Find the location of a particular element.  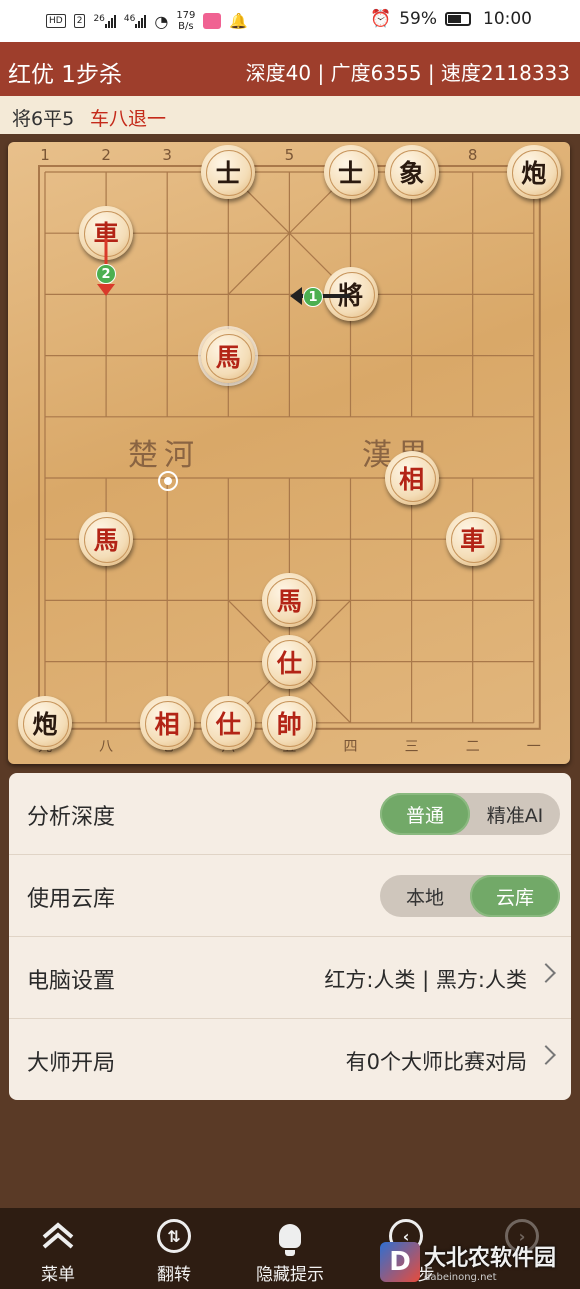

status-left: HD 2 26 46 ◔ 179 B/s 🔔 is located at coordinates (147, 21).